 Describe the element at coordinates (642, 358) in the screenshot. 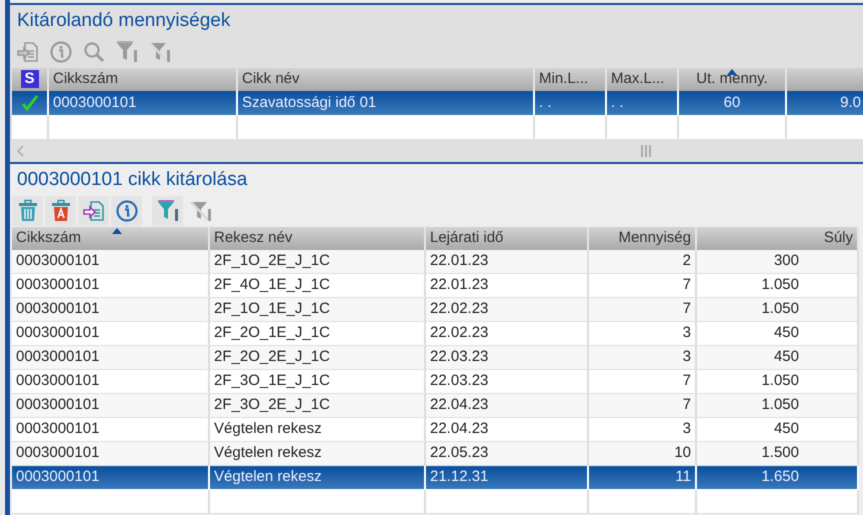

I see `table-cell: 3` at that location.